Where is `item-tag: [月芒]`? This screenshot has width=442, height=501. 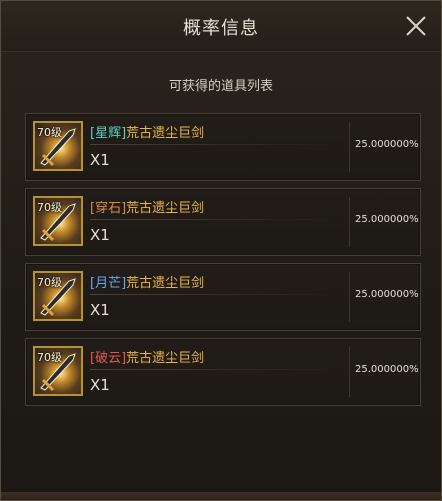
item-tag: [月芒] is located at coordinates (108, 283).